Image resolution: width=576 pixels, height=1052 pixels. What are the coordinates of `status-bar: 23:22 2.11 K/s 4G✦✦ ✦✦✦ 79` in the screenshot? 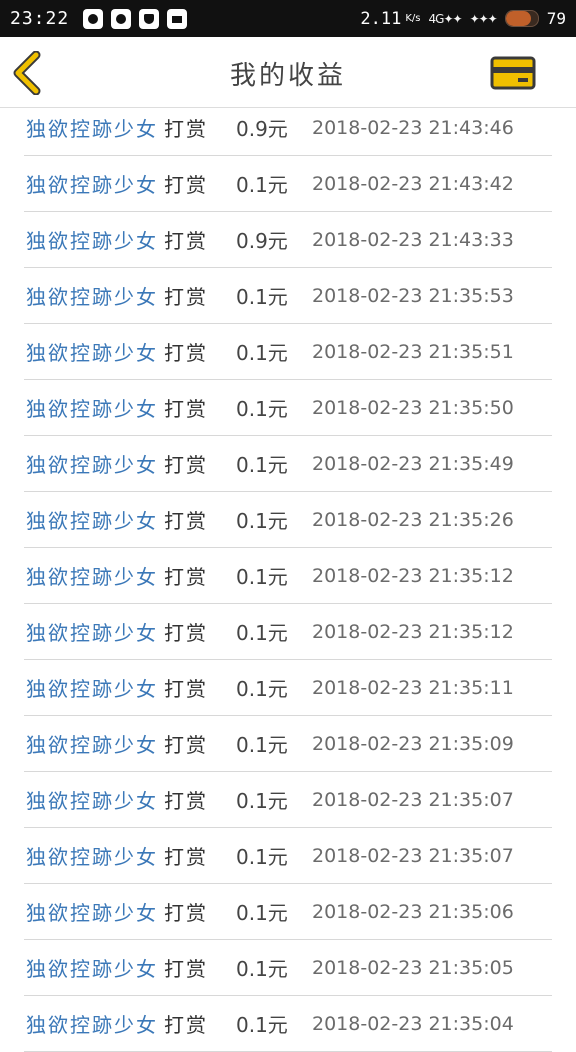 It's located at (288, 18).